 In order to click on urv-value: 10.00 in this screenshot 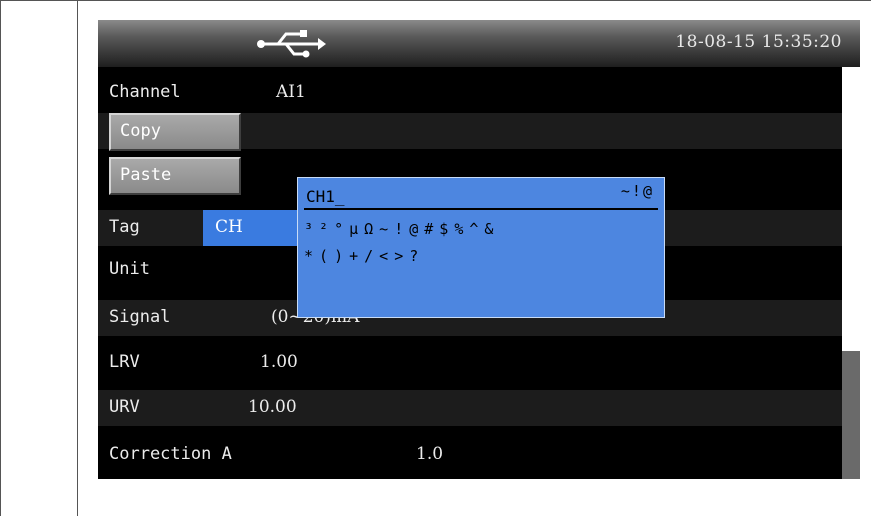, I will do `click(272, 407)`.